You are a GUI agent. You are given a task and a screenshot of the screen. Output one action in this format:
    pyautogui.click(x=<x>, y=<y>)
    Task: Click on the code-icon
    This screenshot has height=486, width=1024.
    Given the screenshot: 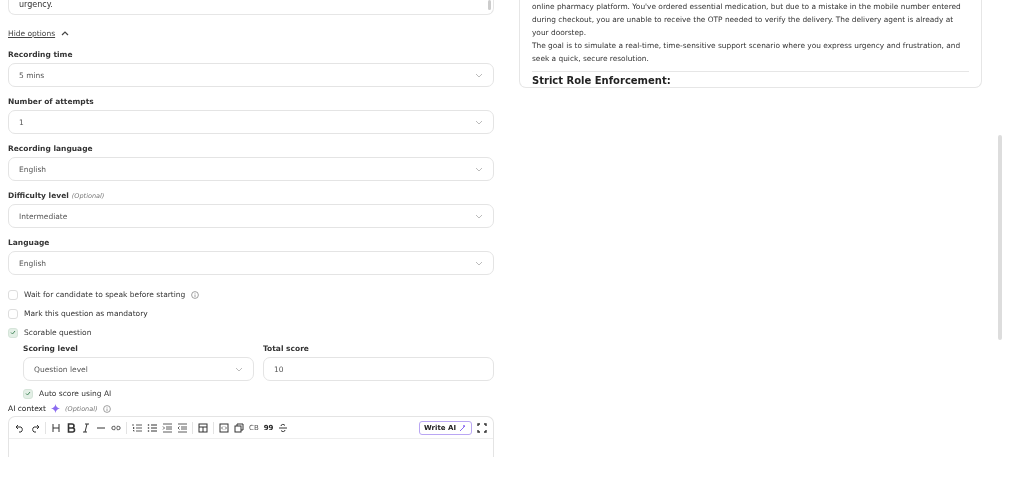 What is the action you would take?
    pyautogui.click(x=224, y=427)
    